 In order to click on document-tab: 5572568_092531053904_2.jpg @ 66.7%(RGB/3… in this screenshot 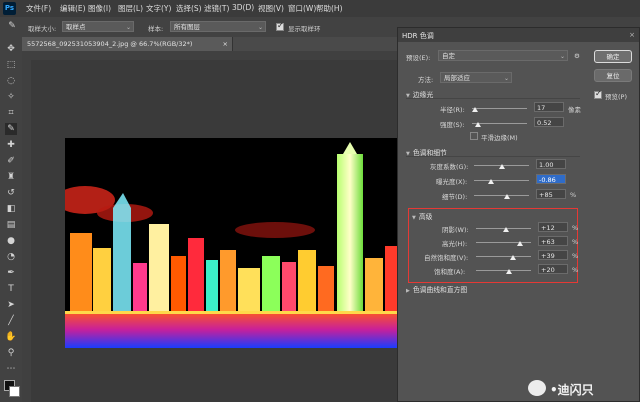, I will do `click(127, 44)`.